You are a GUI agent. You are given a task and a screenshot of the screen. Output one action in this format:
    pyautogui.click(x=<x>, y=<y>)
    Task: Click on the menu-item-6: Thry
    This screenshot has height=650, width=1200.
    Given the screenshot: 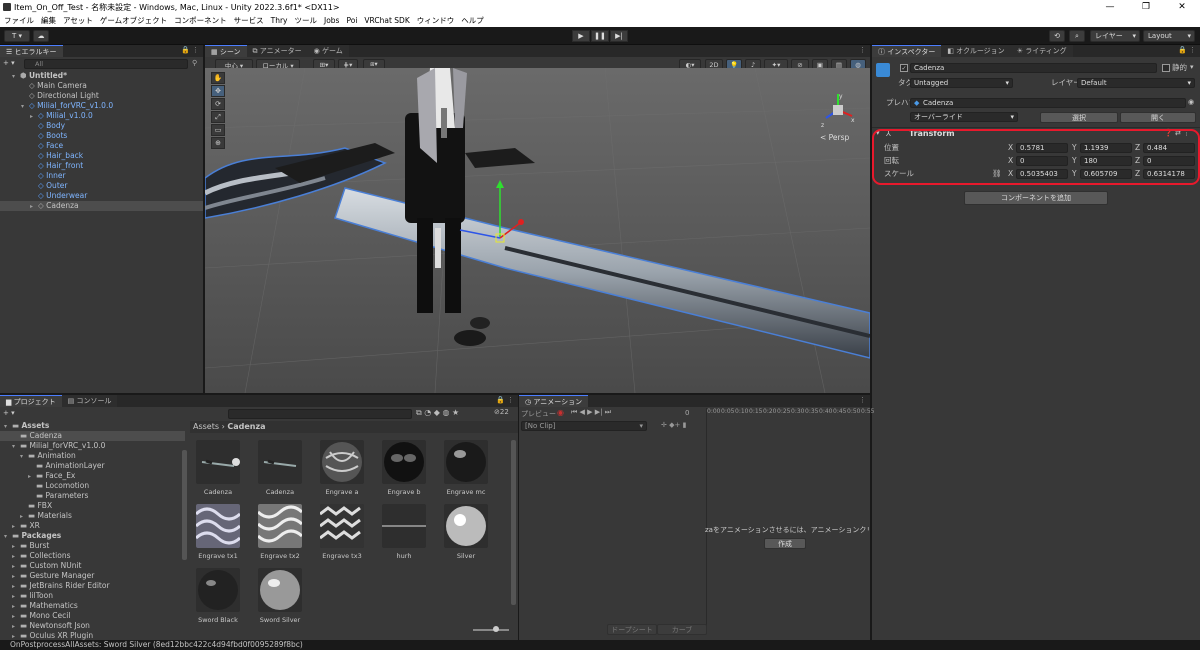 What is the action you would take?
    pyautogui.click(x=279, y=20)
    